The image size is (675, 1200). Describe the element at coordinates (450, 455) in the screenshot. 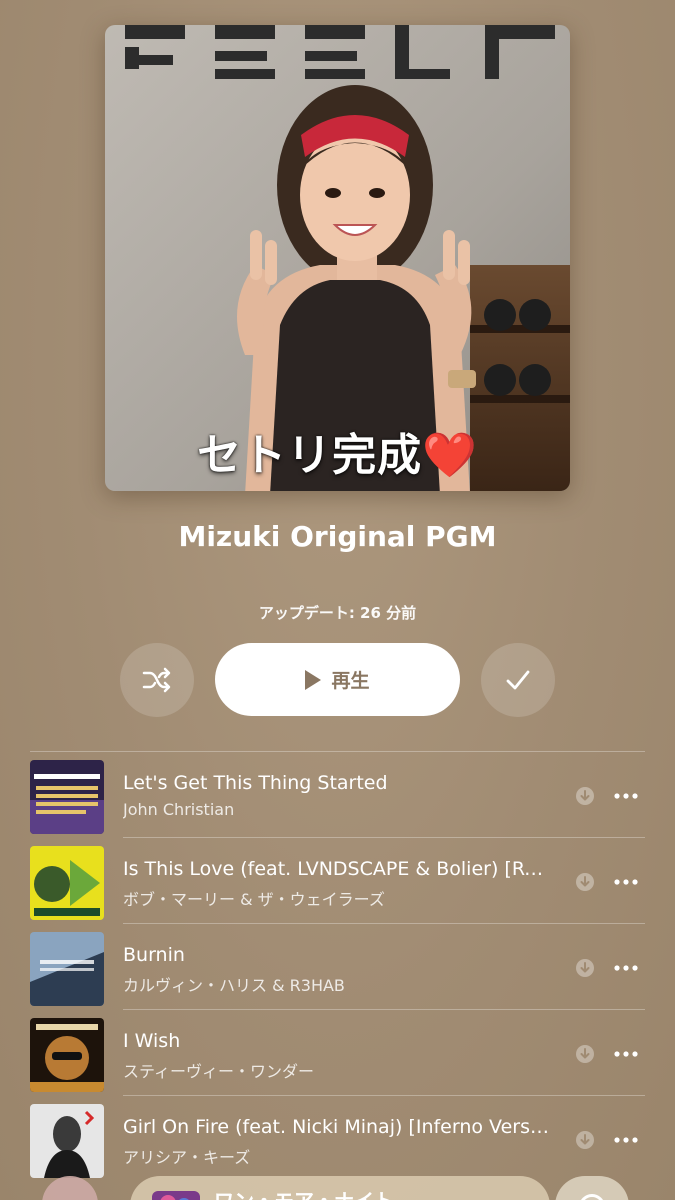

I see `heart-emoji: ❤️` at that location.